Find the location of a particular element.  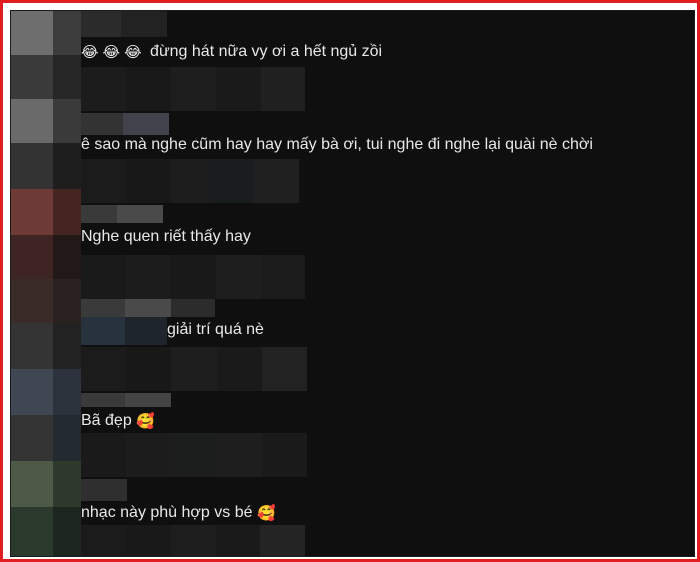

comment-3: Nghe quen riết thấy hay is located at coordinates (166, 237).